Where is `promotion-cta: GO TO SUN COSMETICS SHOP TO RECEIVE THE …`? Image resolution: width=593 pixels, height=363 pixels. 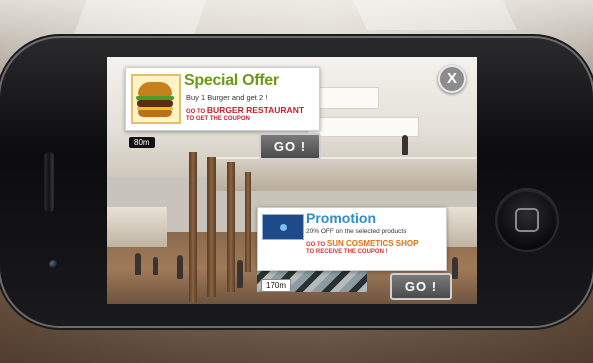
promotion-cta: GO TO SUN COSMETICS SHOP TO RECEIVE THE … is located at coordinates (362, 248).